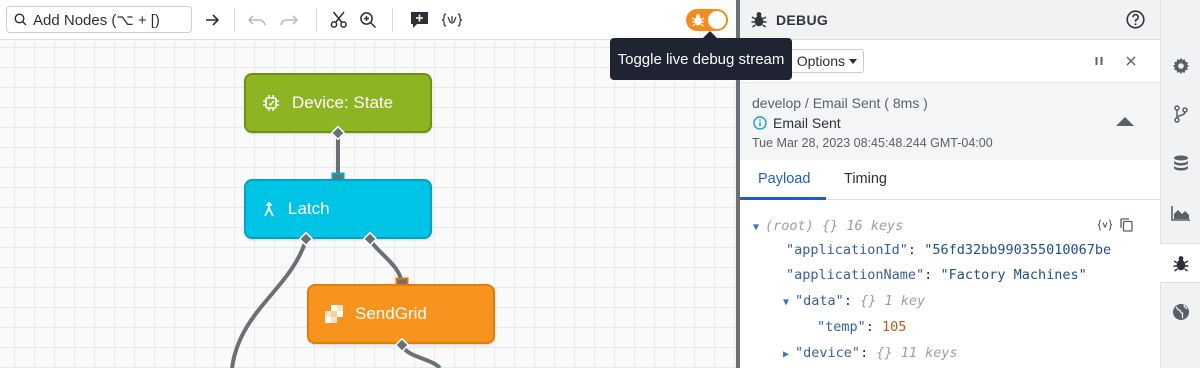  I want to click on value: 105, so click(894, 327).